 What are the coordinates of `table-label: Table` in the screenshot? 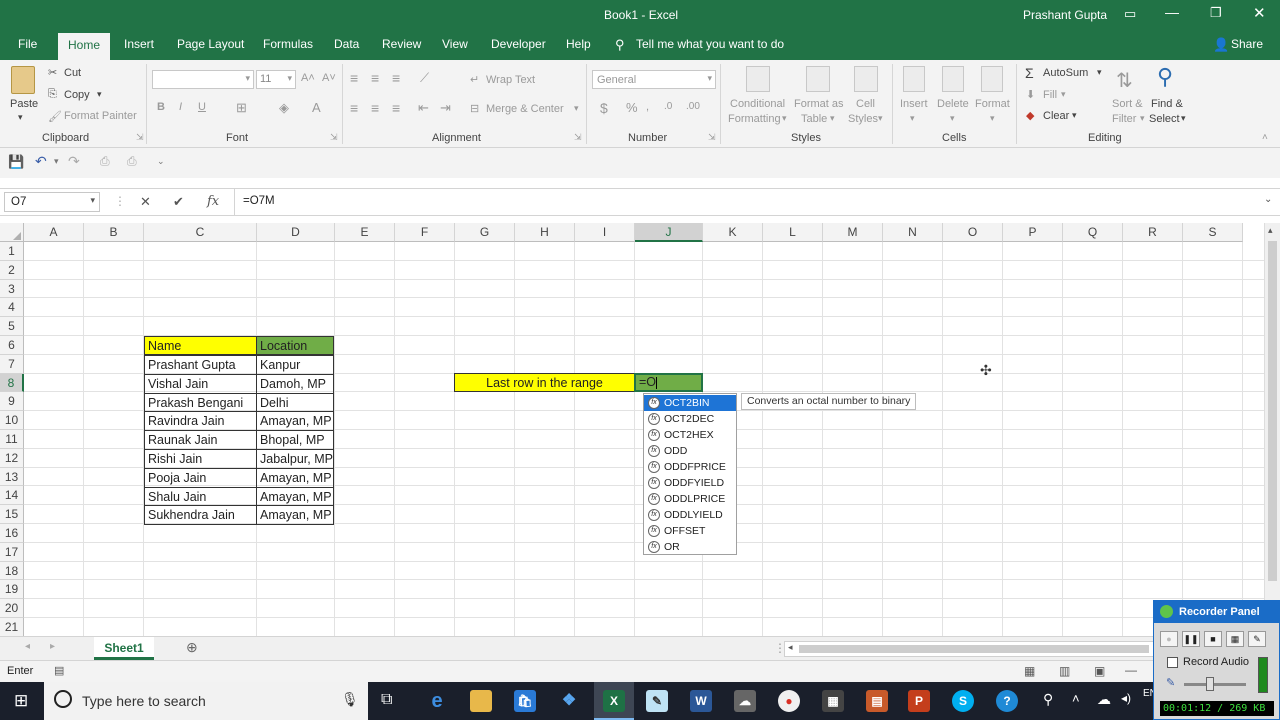 It's located at (814, 119).